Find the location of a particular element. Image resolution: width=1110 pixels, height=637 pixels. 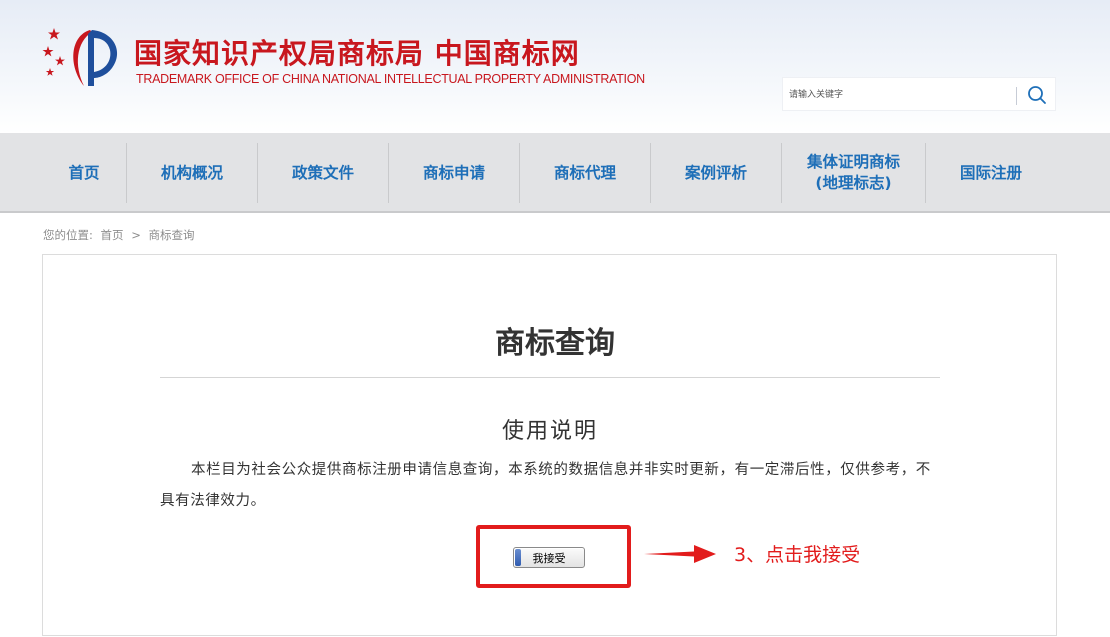

search-button is located at coordinates (1037, 95).